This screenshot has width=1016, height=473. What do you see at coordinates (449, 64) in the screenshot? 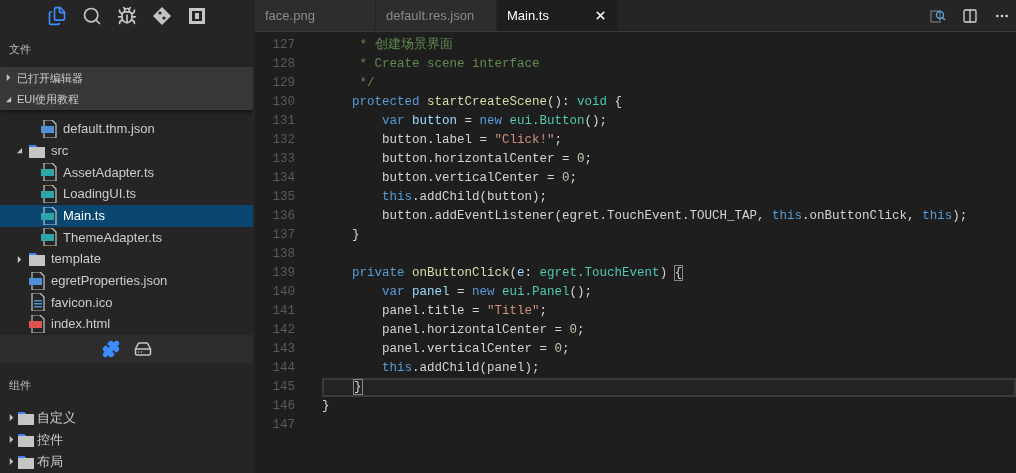
I see `code-line: * Create scene interface` at bounding box center [449, 64].